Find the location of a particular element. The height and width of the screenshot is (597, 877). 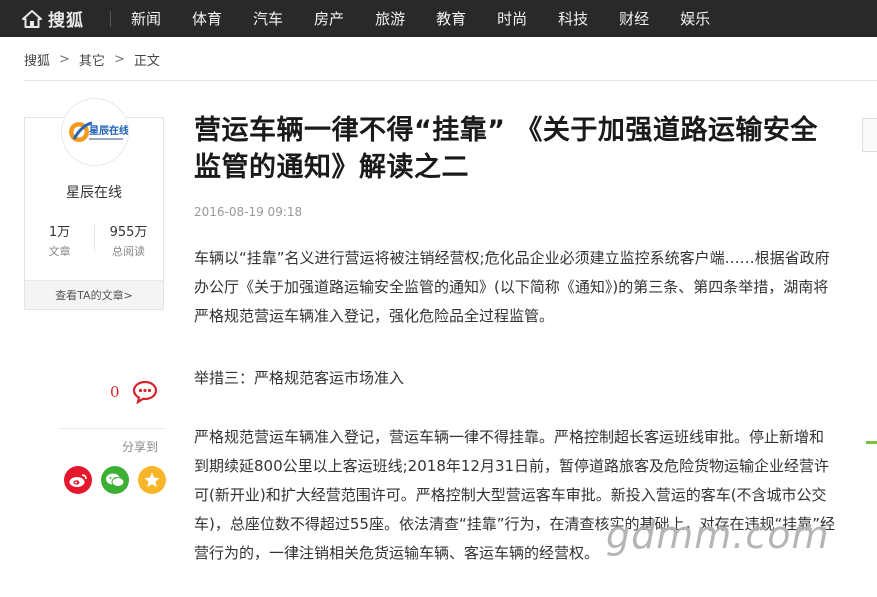

logo-text: 搜狐 is located at coordinates (66, 21).